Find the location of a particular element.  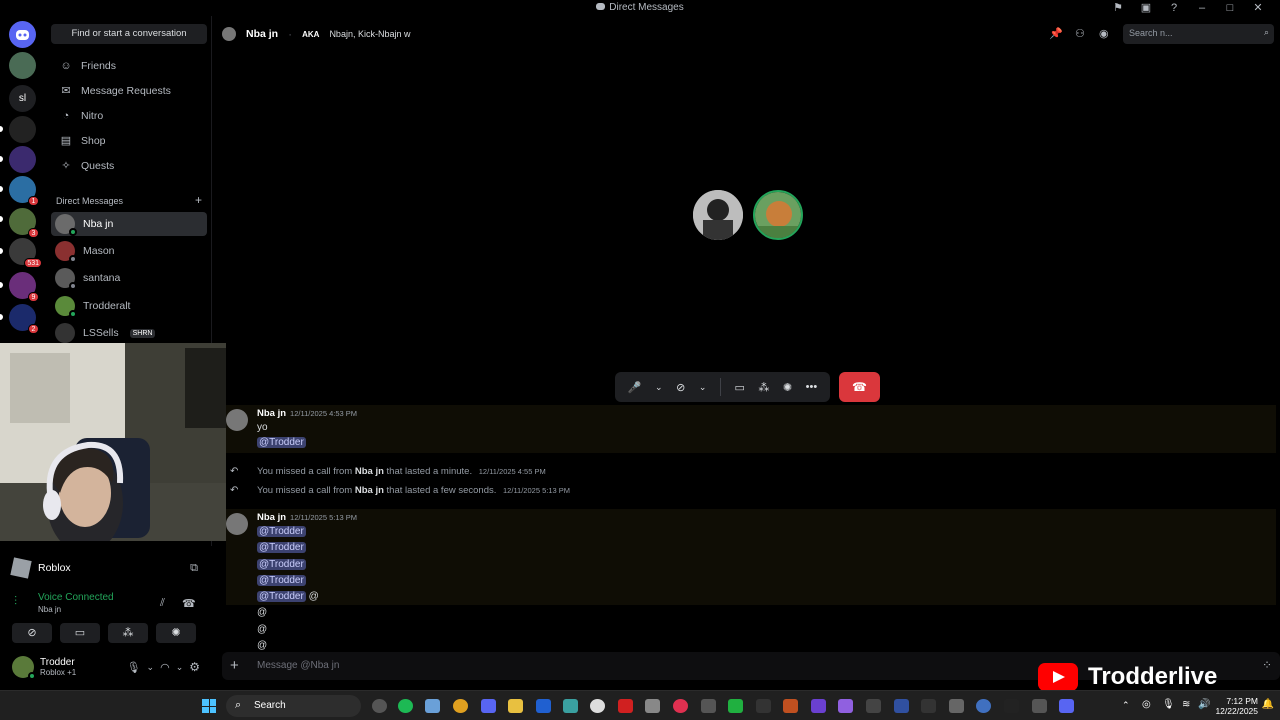

spotify-icon is located at coordinates (405, 706).